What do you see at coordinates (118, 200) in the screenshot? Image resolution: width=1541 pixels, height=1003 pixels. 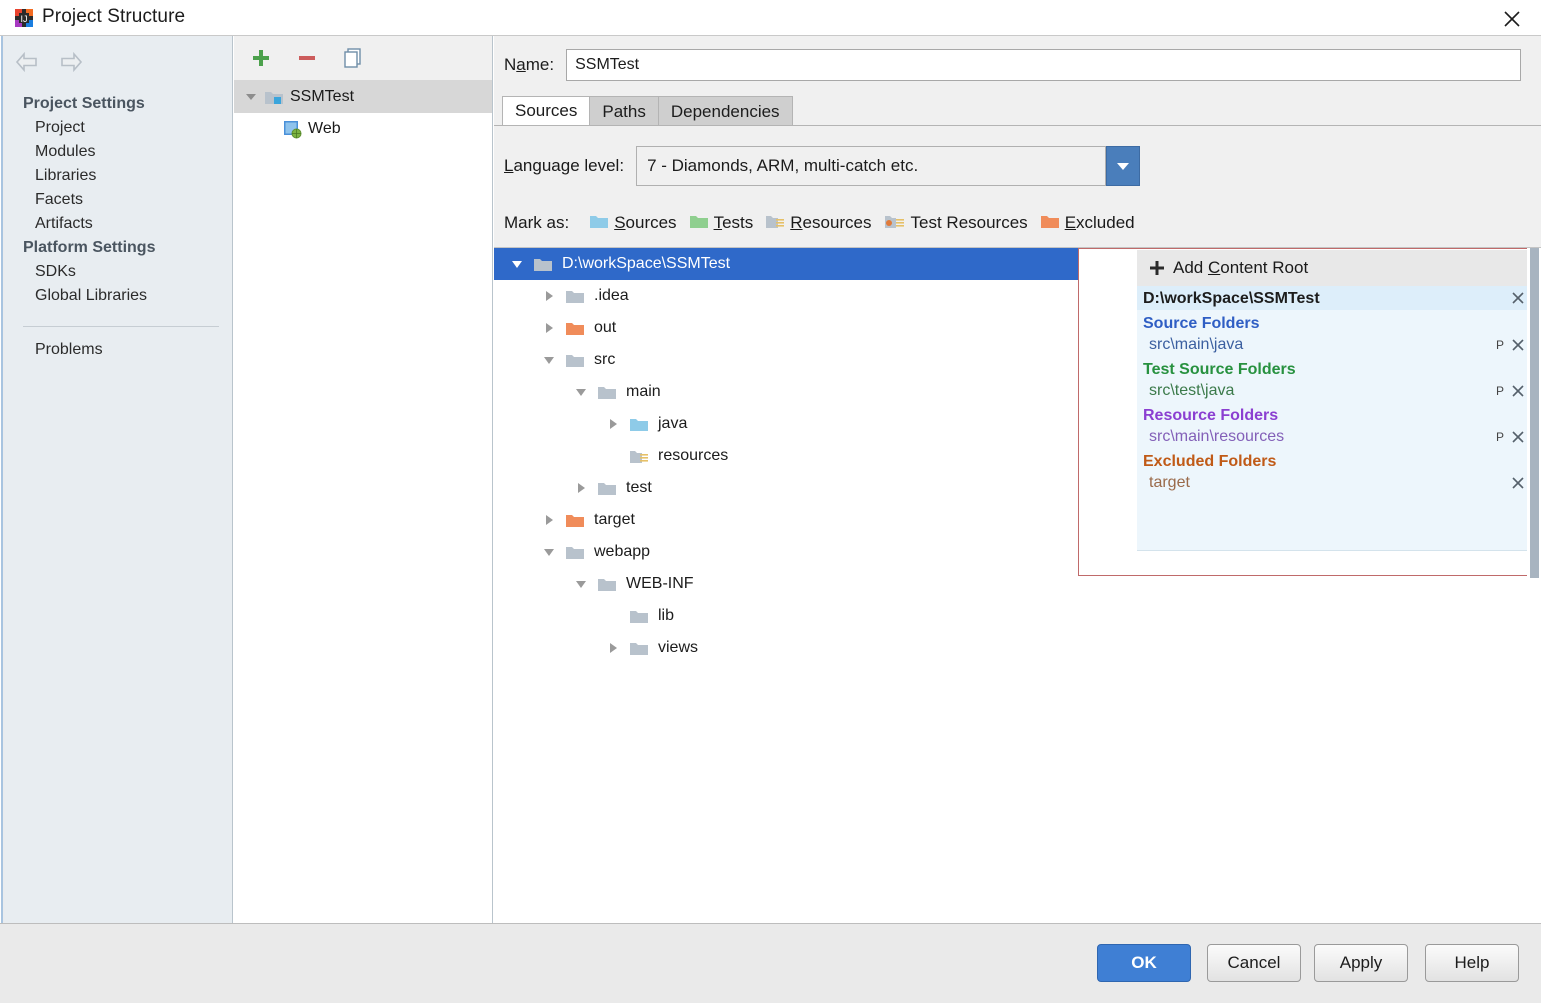 I see `sidebar-item-facets: Facets` at bounding box center [118, 200].